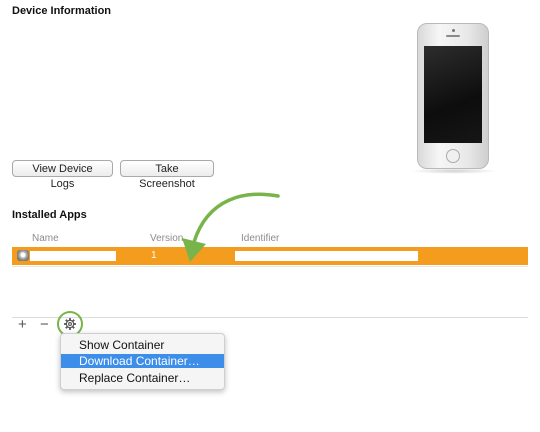 Image resolution: width=540 pixels, height=432 pixels. What do you see at coordinates (44, 325) in the screenshot?
I see `remove-app-button: −` at bounding box center [44, 325].